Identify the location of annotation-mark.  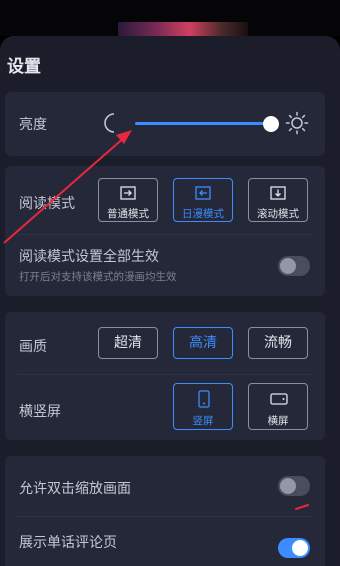
(302, 507).